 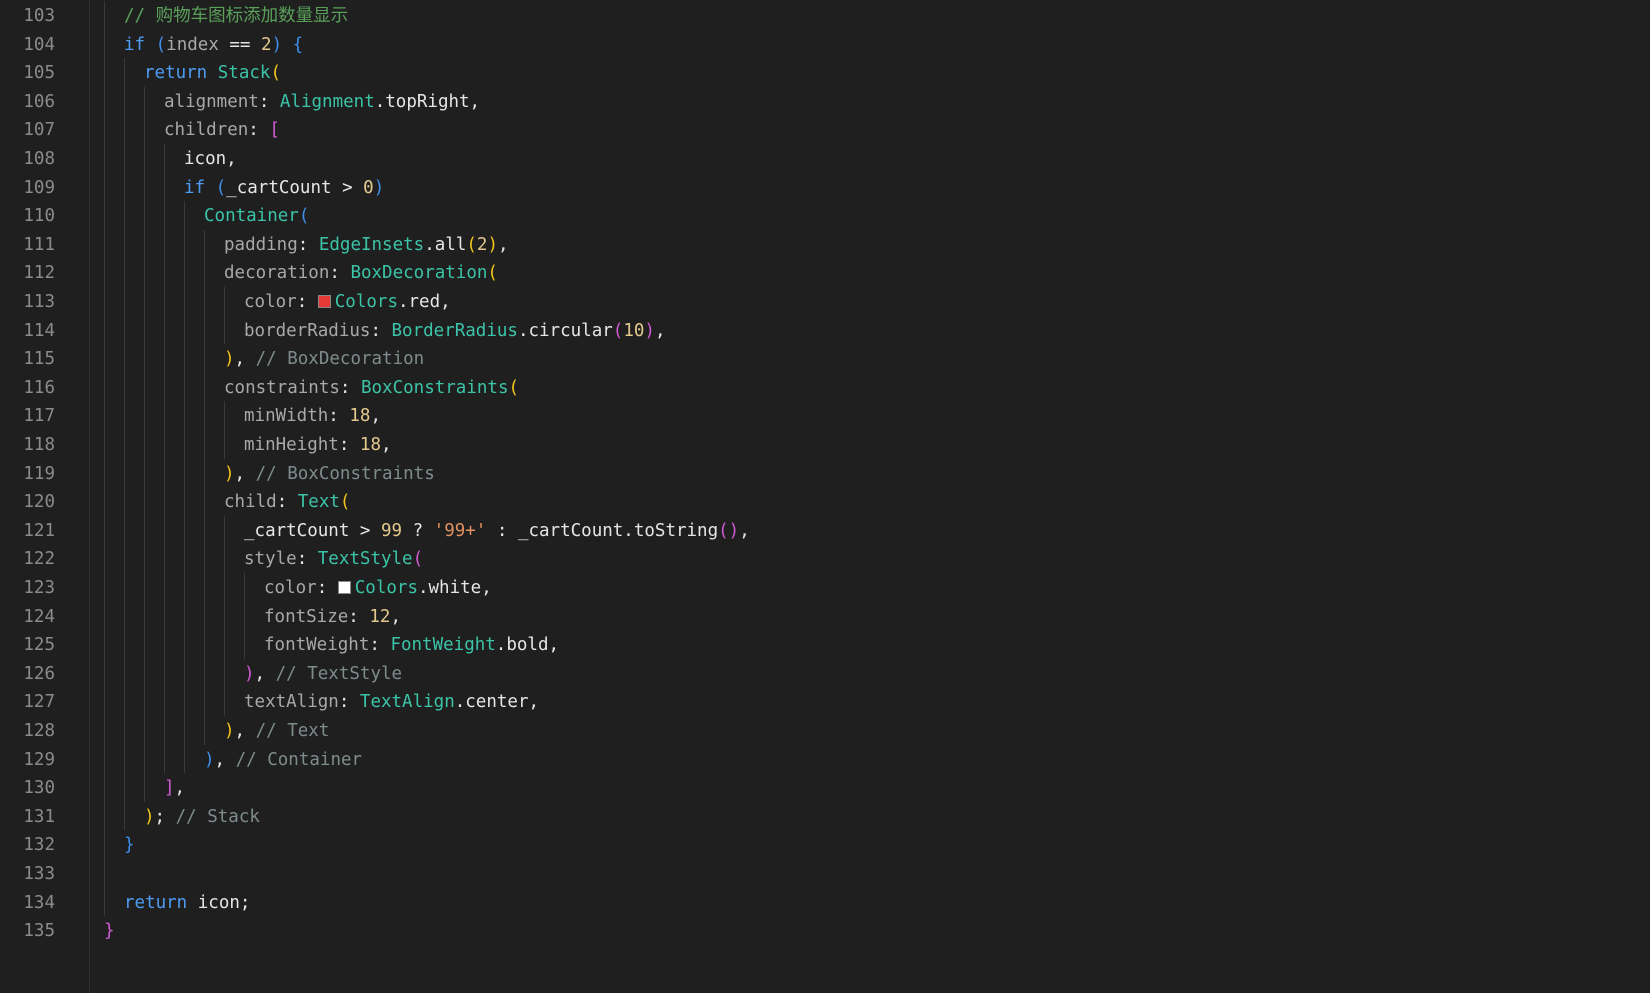 I want to click on code-token: Alignment, so click(x=327, y=101).